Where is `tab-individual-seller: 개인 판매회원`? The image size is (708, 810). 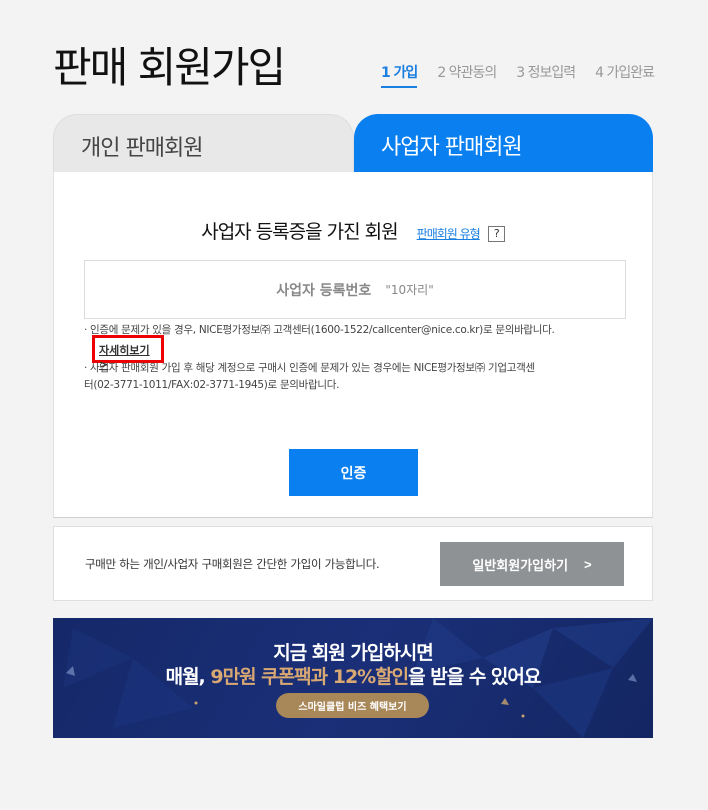 tab-individual-seller: 개인 판매회원 is located at coordinates (203, 143).